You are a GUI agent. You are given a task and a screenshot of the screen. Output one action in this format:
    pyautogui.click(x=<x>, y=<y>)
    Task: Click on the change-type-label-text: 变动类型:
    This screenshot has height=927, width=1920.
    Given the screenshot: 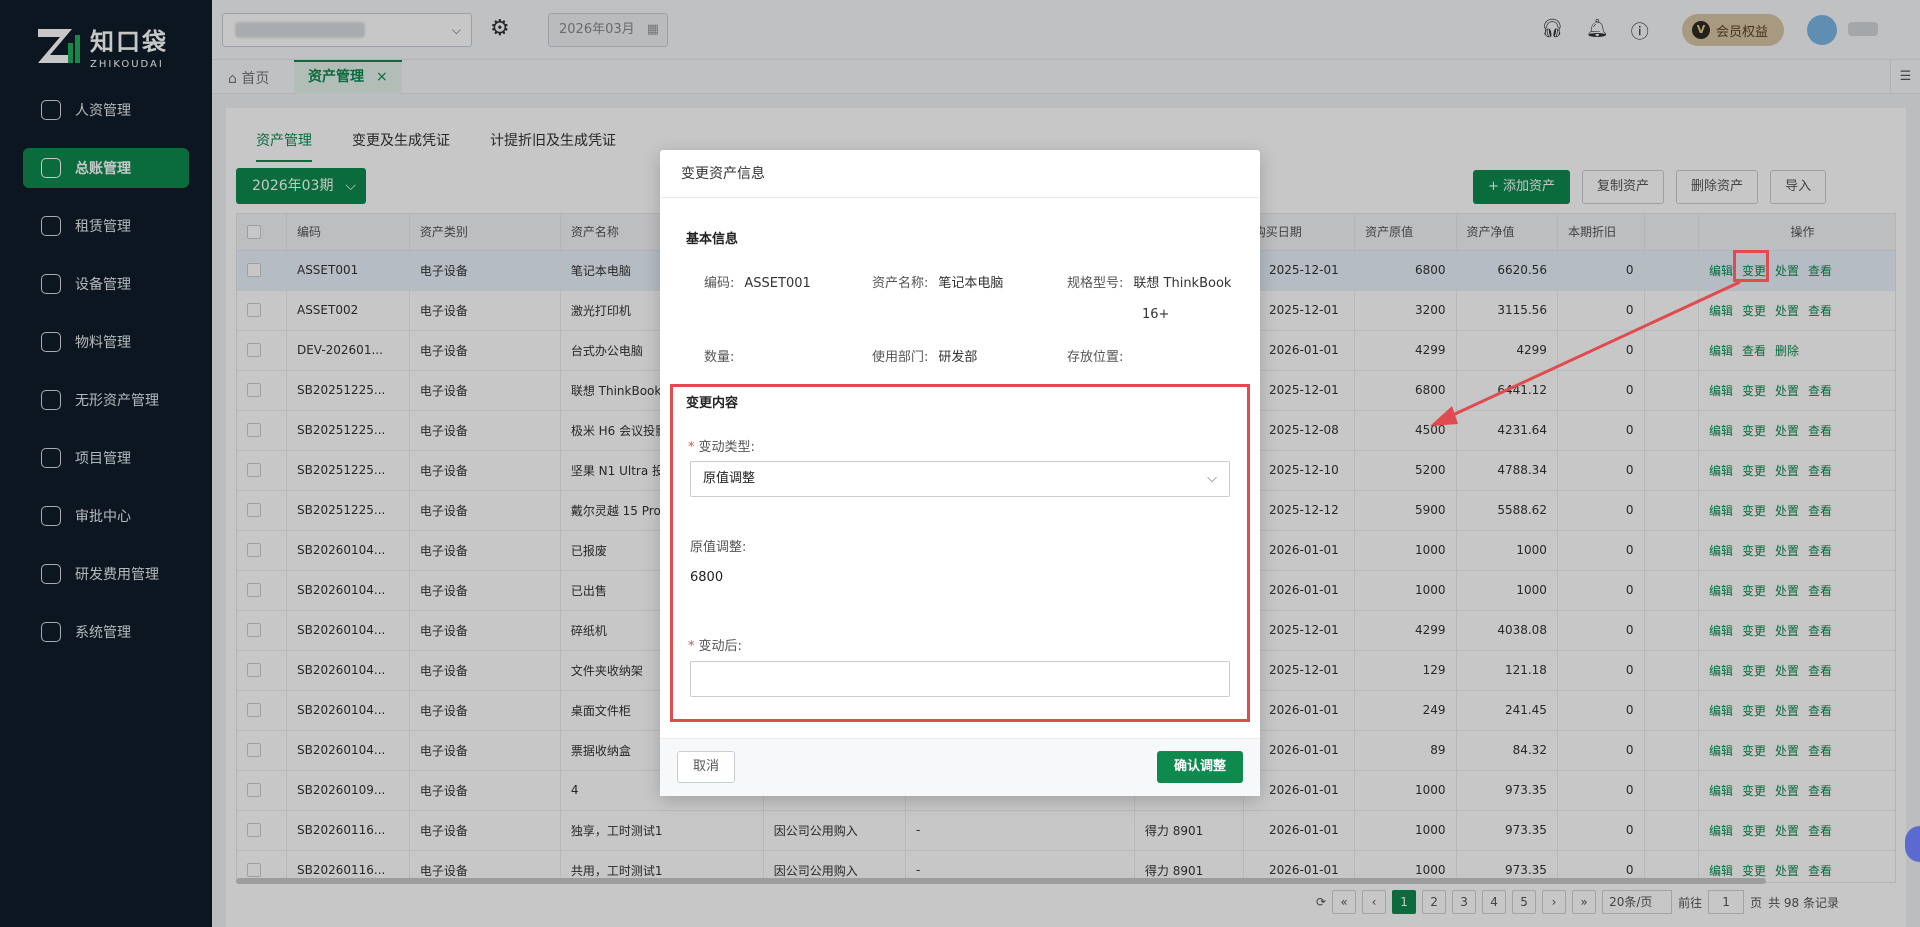 What is the action you would take?
    pyautogui.click(x=726, y=447)
    